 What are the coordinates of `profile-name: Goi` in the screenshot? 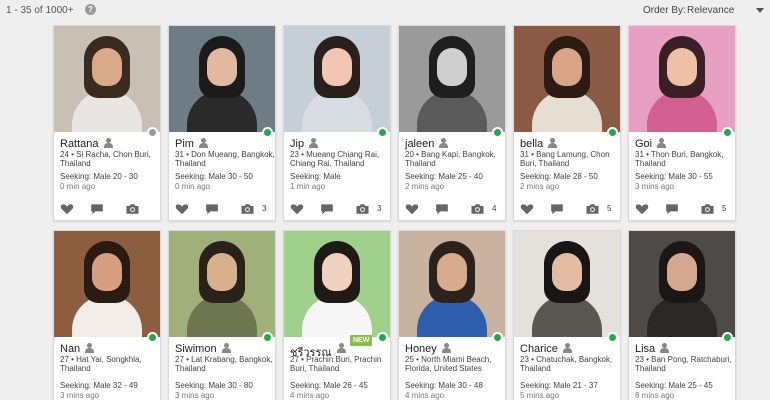 It's located at (643, 144).